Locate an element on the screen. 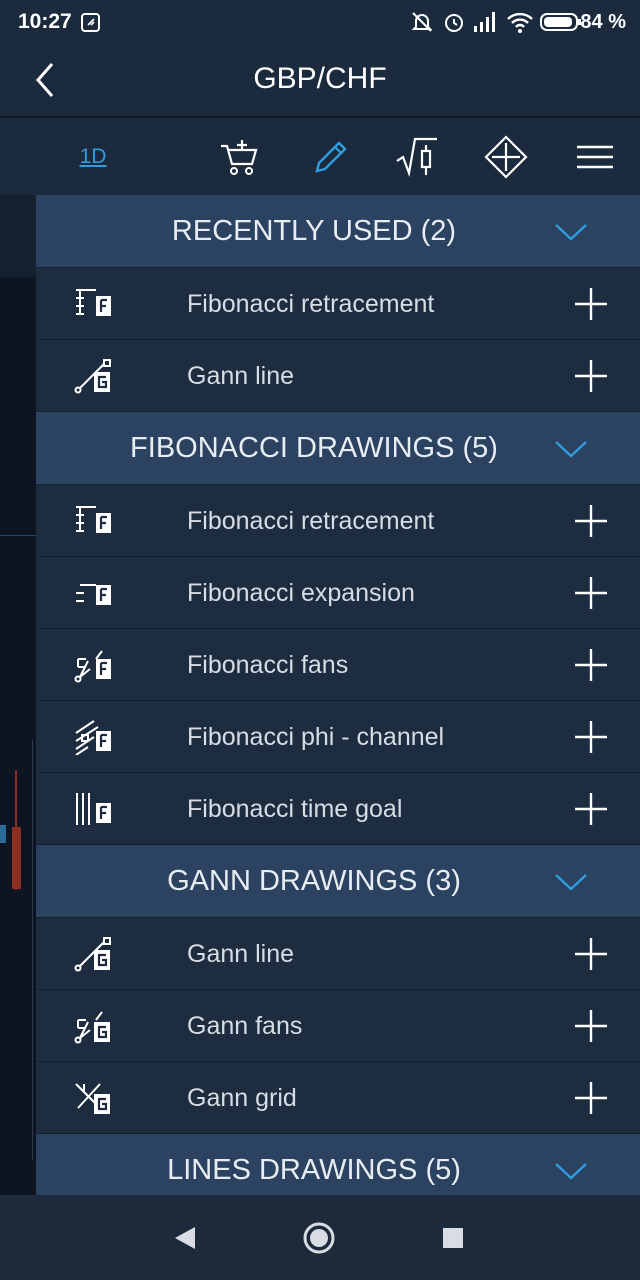  chart-background is located at coordinates (18, 695).